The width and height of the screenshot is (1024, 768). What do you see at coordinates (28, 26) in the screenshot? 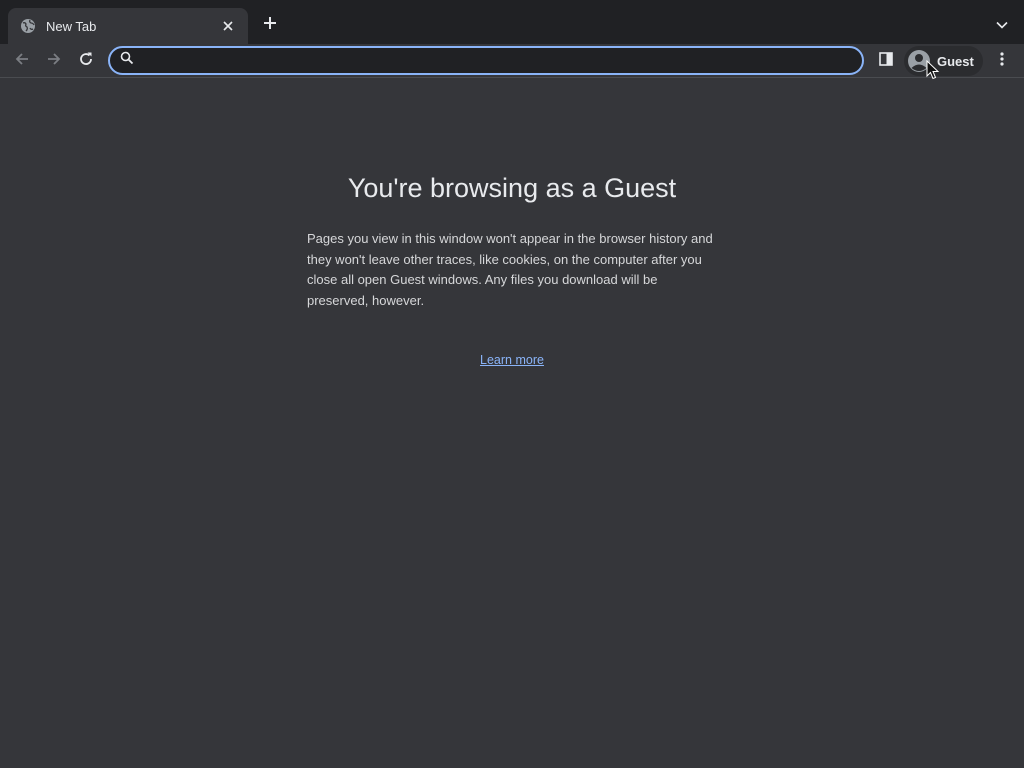
I see `globe-icon` at bounding box center [28, 26].